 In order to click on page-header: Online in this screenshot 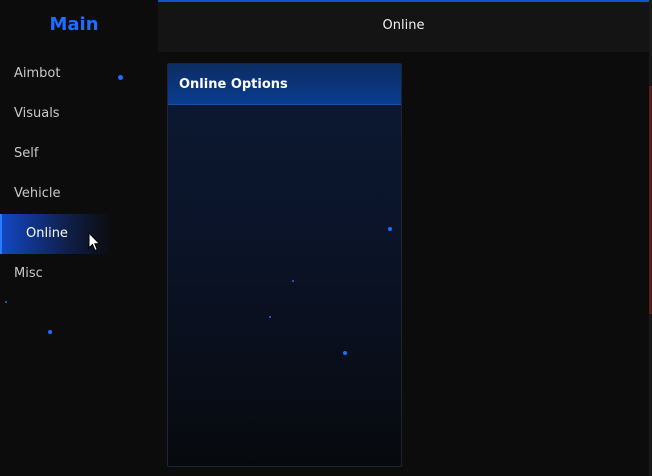, I will do `click(403, 26)`.